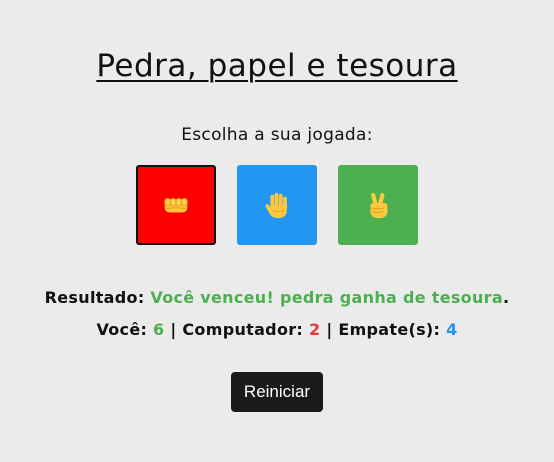 Image resolution: width=554 pixels, height=462 pixels. I want to click on rock-button, so click(176, 205).